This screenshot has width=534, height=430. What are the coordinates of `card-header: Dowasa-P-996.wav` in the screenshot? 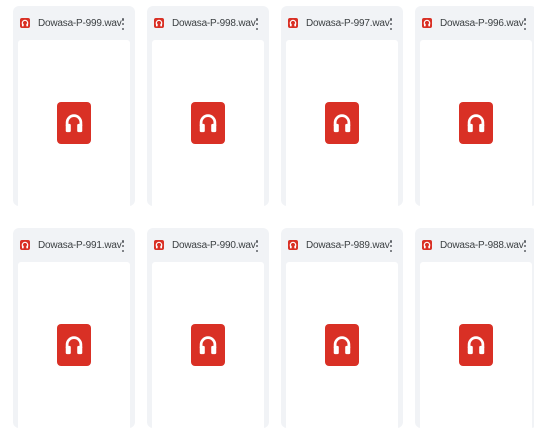 It's located at (474, 23).